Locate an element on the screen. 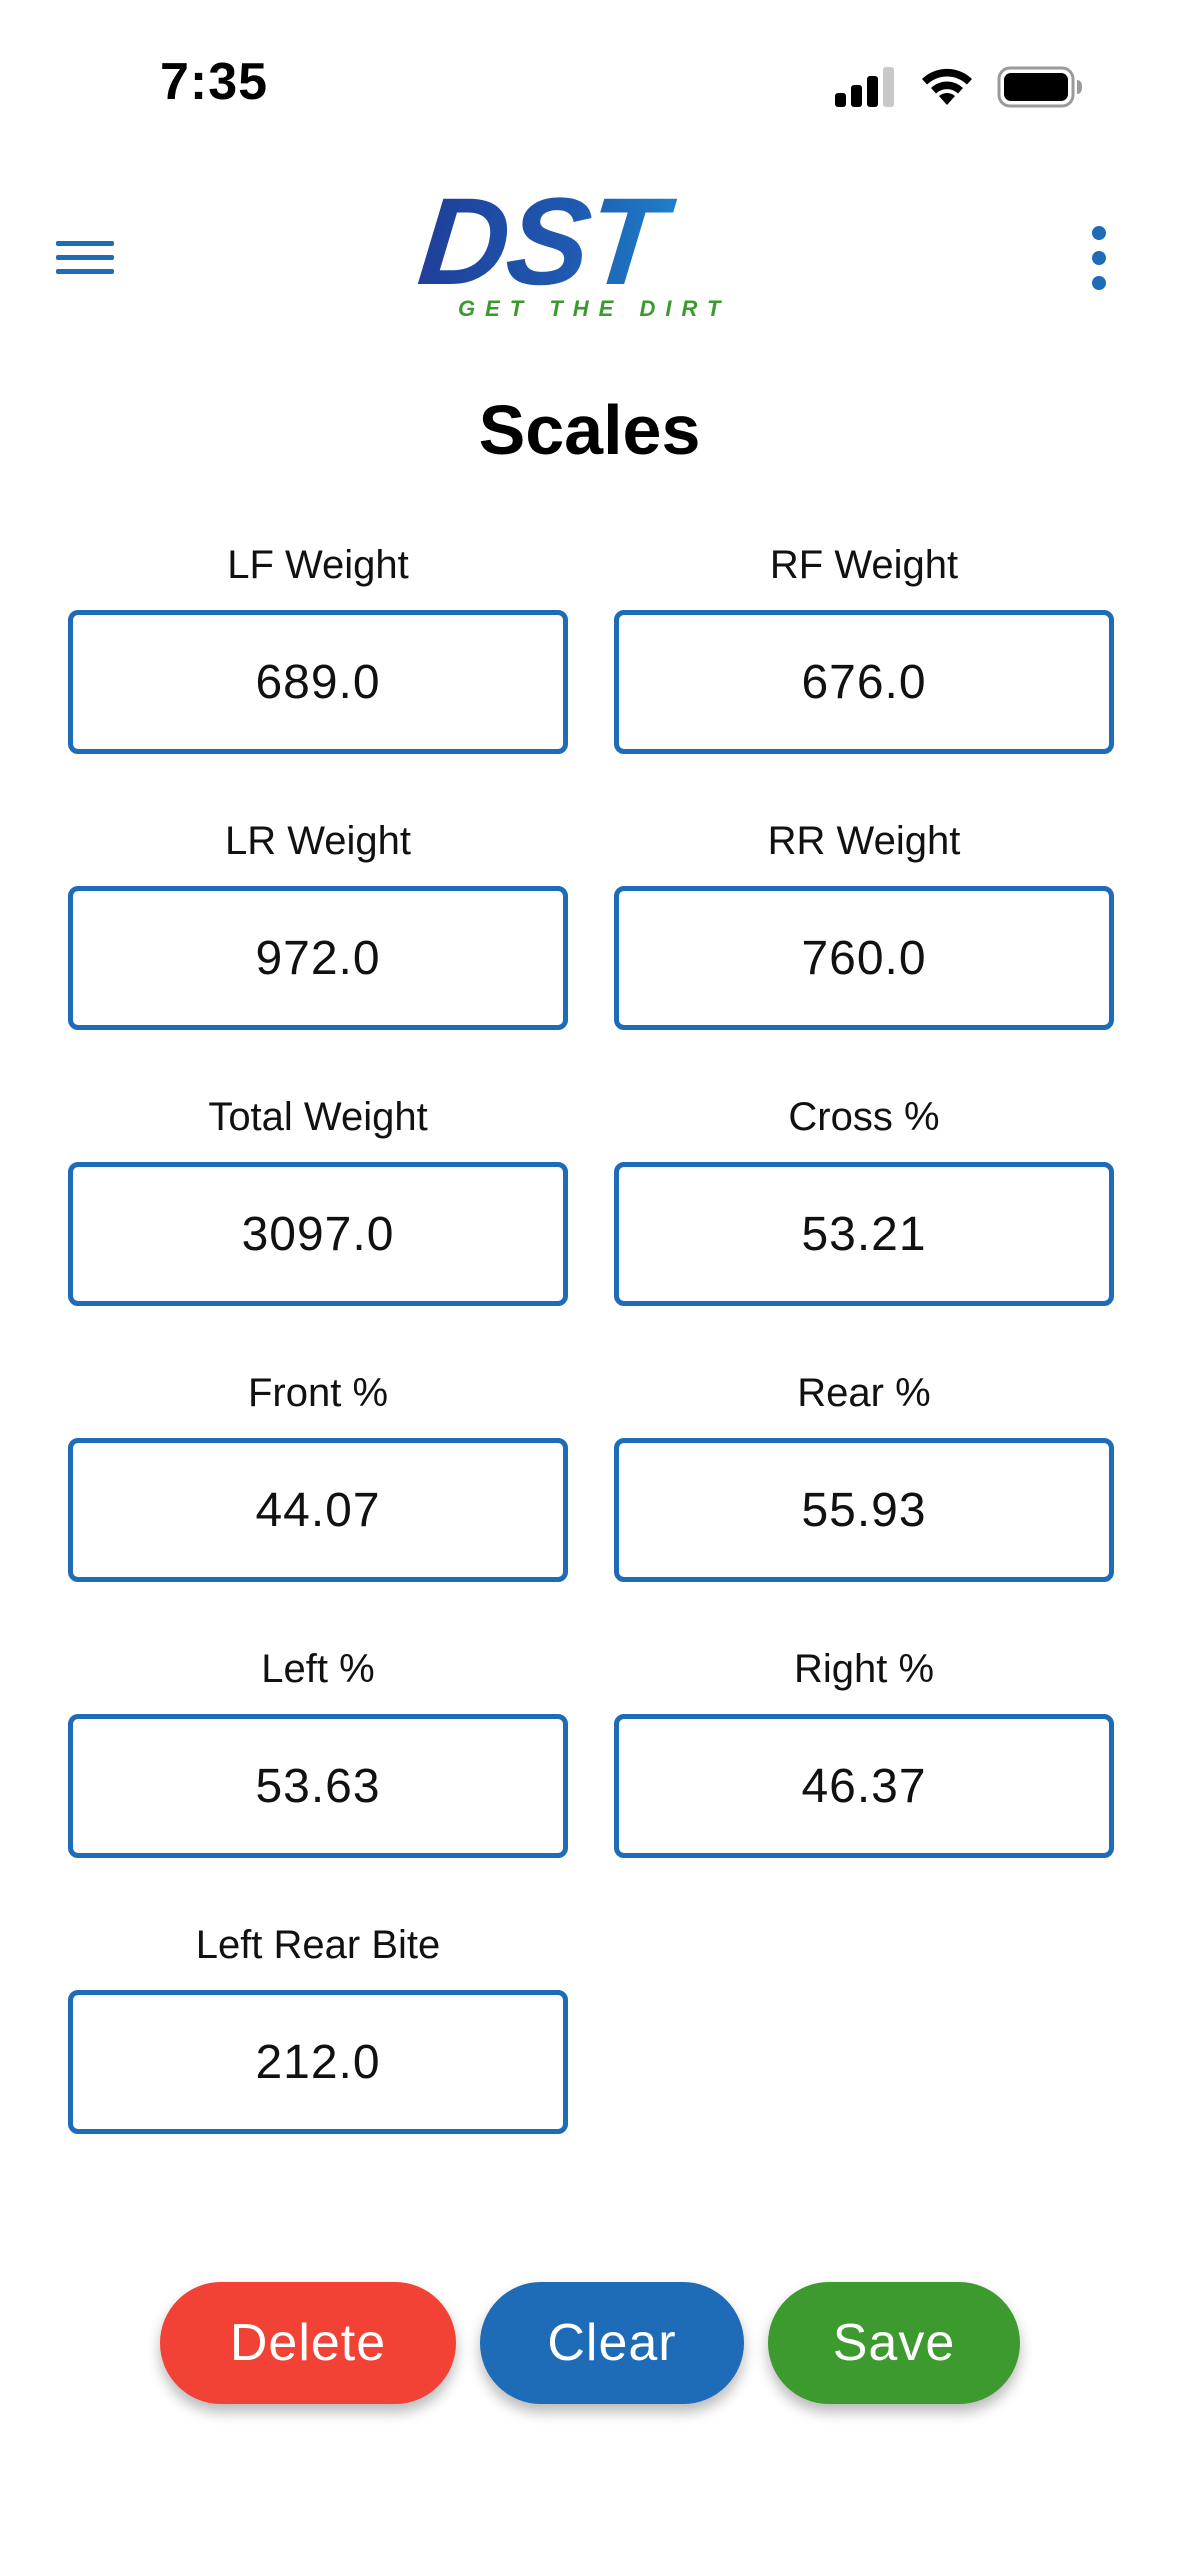 This screenshot has width=1179, height=2556. rr-weight-field: RR Weight is located at coordinates (864, 923).